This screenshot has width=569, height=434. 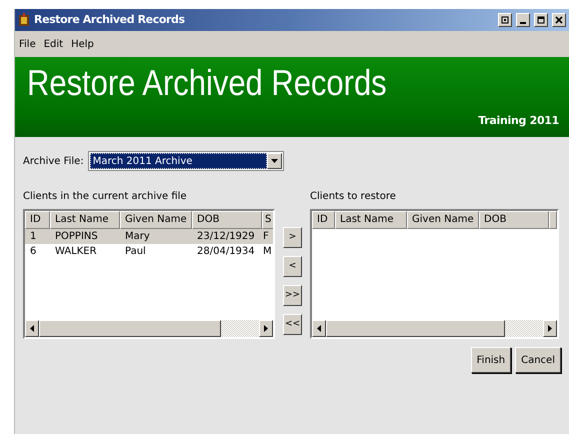 What do you see at coordinates (491, 360) in the screenshot?
I see `dialog-button: Finish` at bounding box center [491, 360].